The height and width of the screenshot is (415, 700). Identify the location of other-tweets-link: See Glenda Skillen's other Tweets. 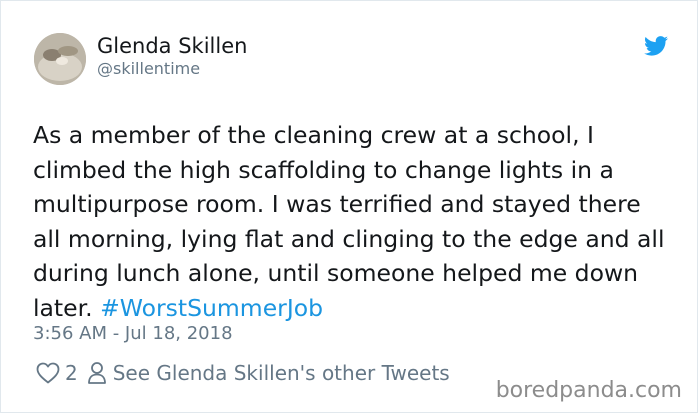
(281, 373).